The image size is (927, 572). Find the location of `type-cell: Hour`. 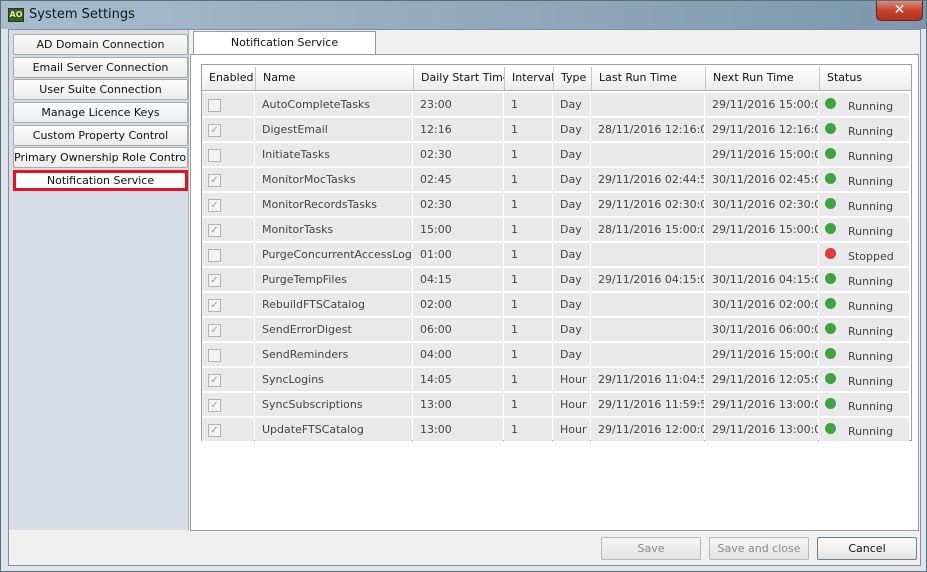

type-cell: Hour is located at coordinates (571, 404).